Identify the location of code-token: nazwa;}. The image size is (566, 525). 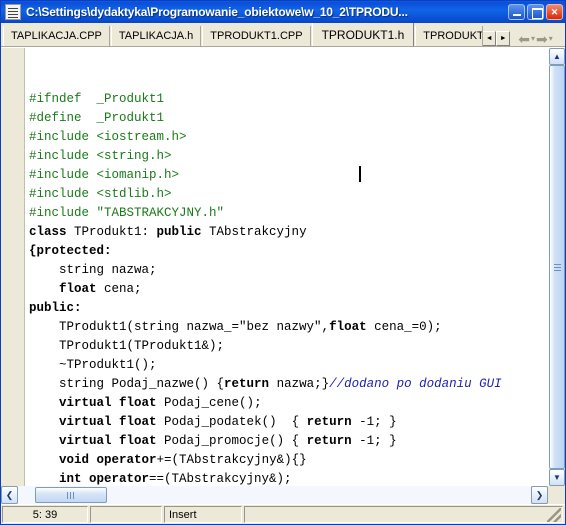
(299, 384).